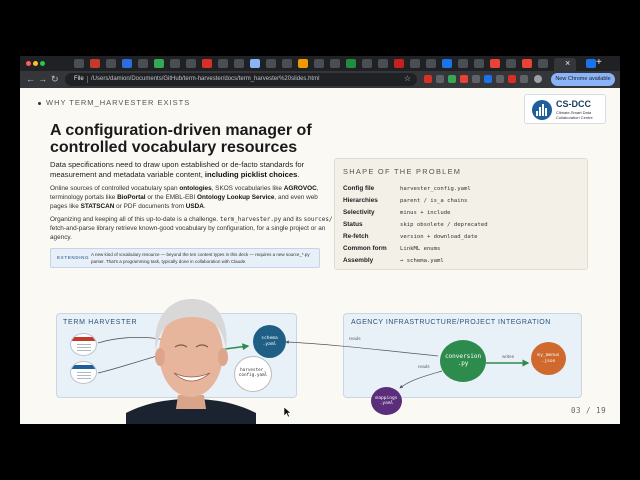 This screenshot has width=640, height=480. What do you see at coordinates (55, 79) in the screenshot?
I see `reload-icon: ↻` at bounding box center [55, 79].